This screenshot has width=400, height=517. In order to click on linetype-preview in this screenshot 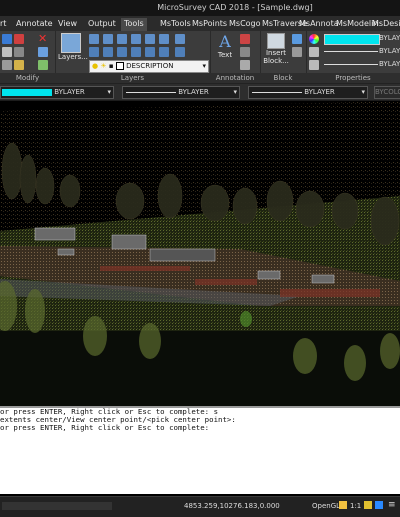, I will do `click(351, 51)`.